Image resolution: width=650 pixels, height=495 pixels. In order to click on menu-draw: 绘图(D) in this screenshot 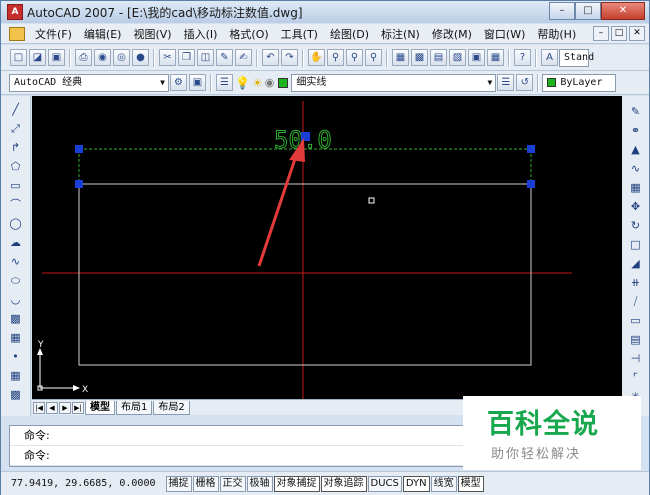, I will do `click(349, 34)`.